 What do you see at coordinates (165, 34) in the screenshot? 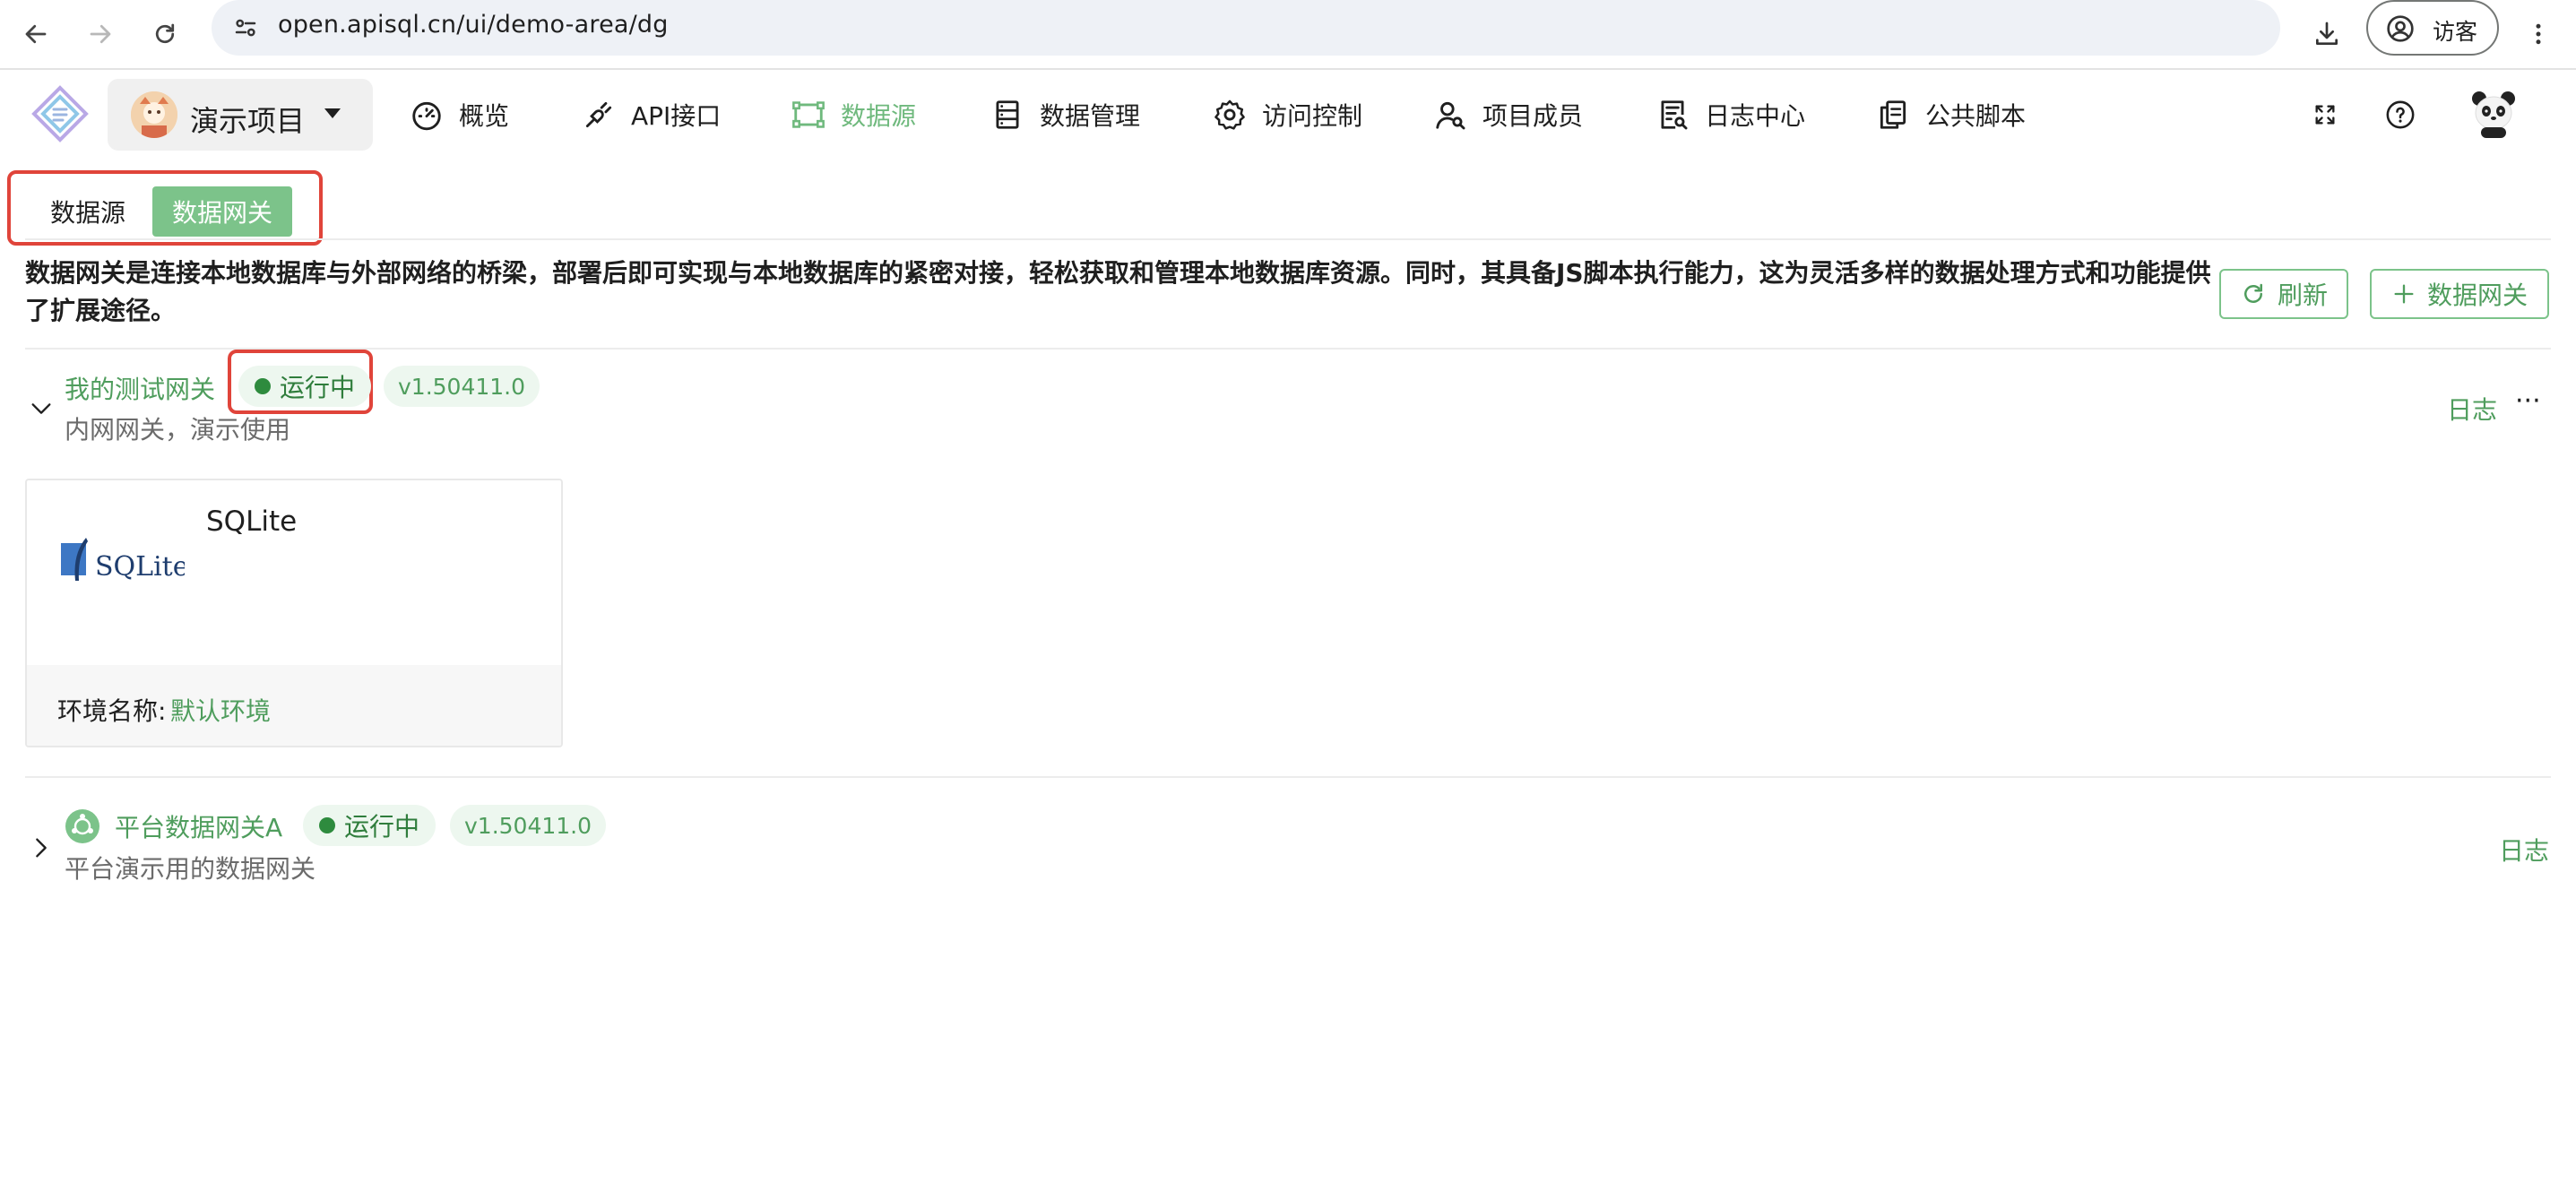
I see `reload-icon` at bounding box center [165, 34].